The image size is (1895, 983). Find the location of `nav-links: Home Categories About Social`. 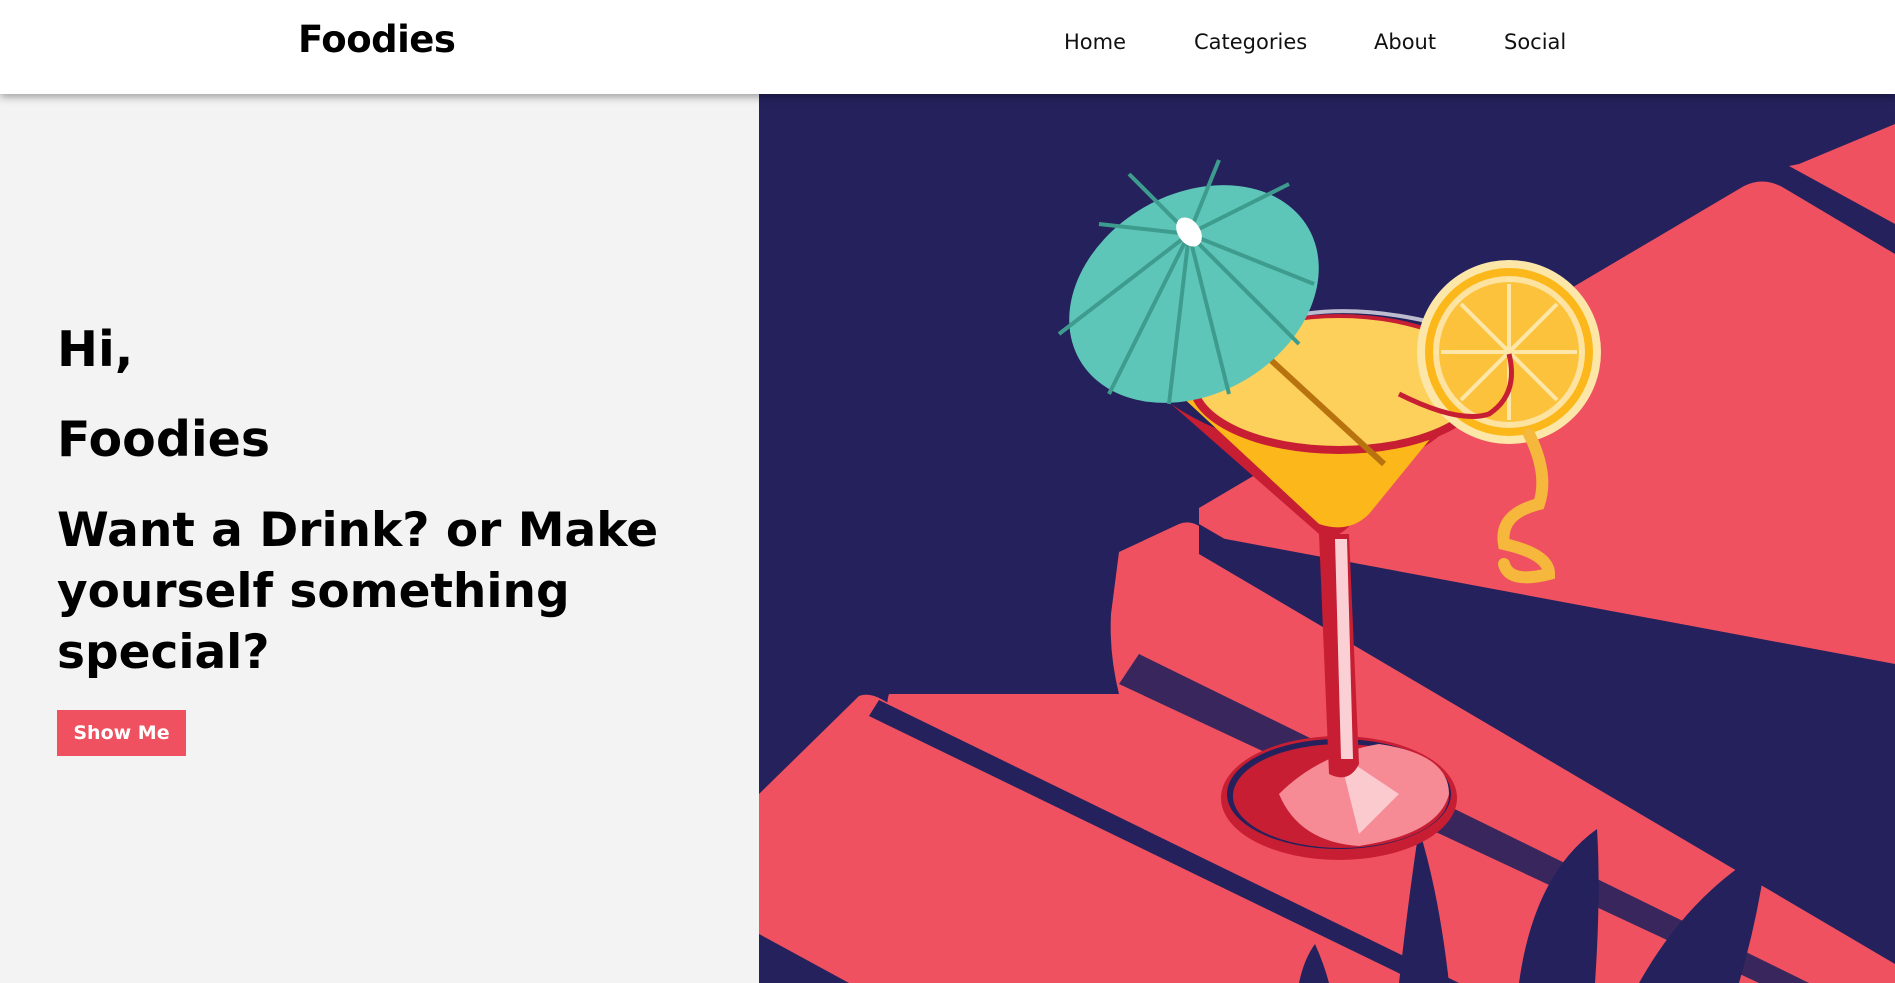

nav-links: Home Categories About Social is located at coordinates (947, 45).